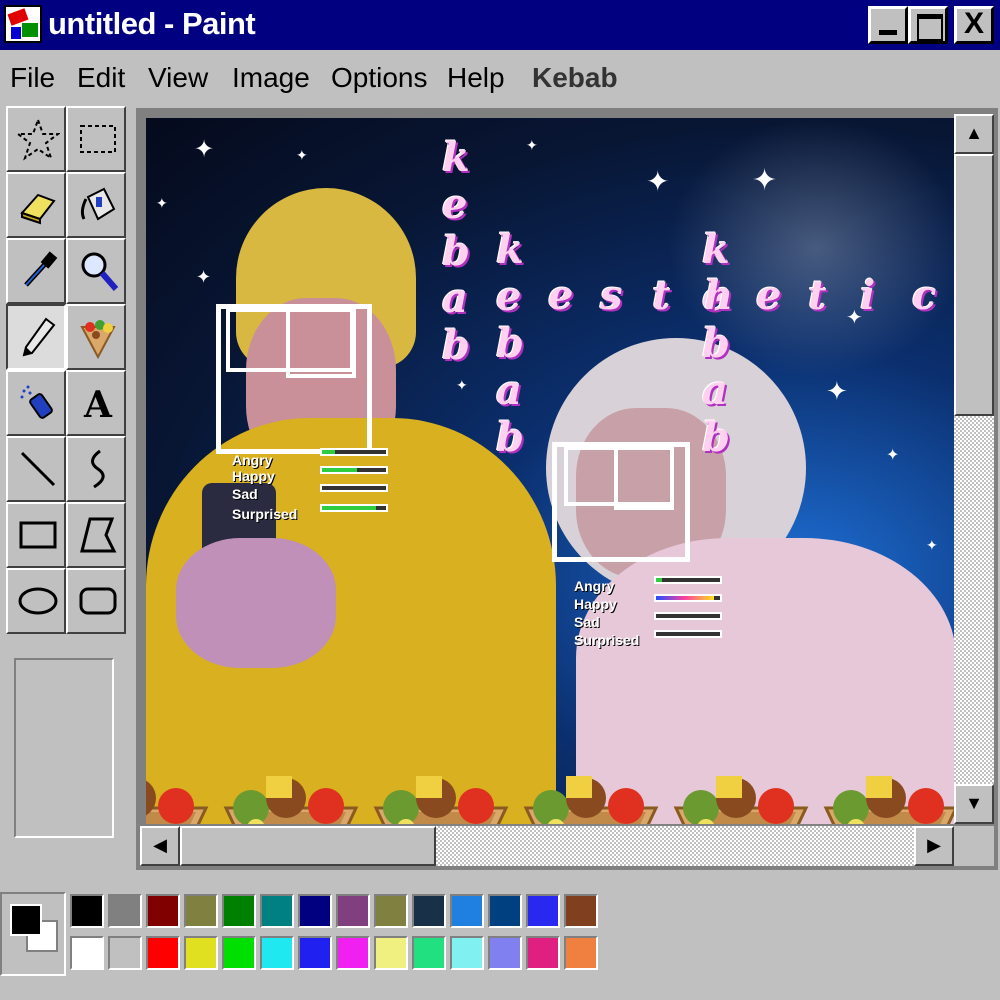 This screenshot has height=1000, width=1000. Describe the element at coordinates (96, 271) in the screenshot. I see `tool-magnifier` at that location.